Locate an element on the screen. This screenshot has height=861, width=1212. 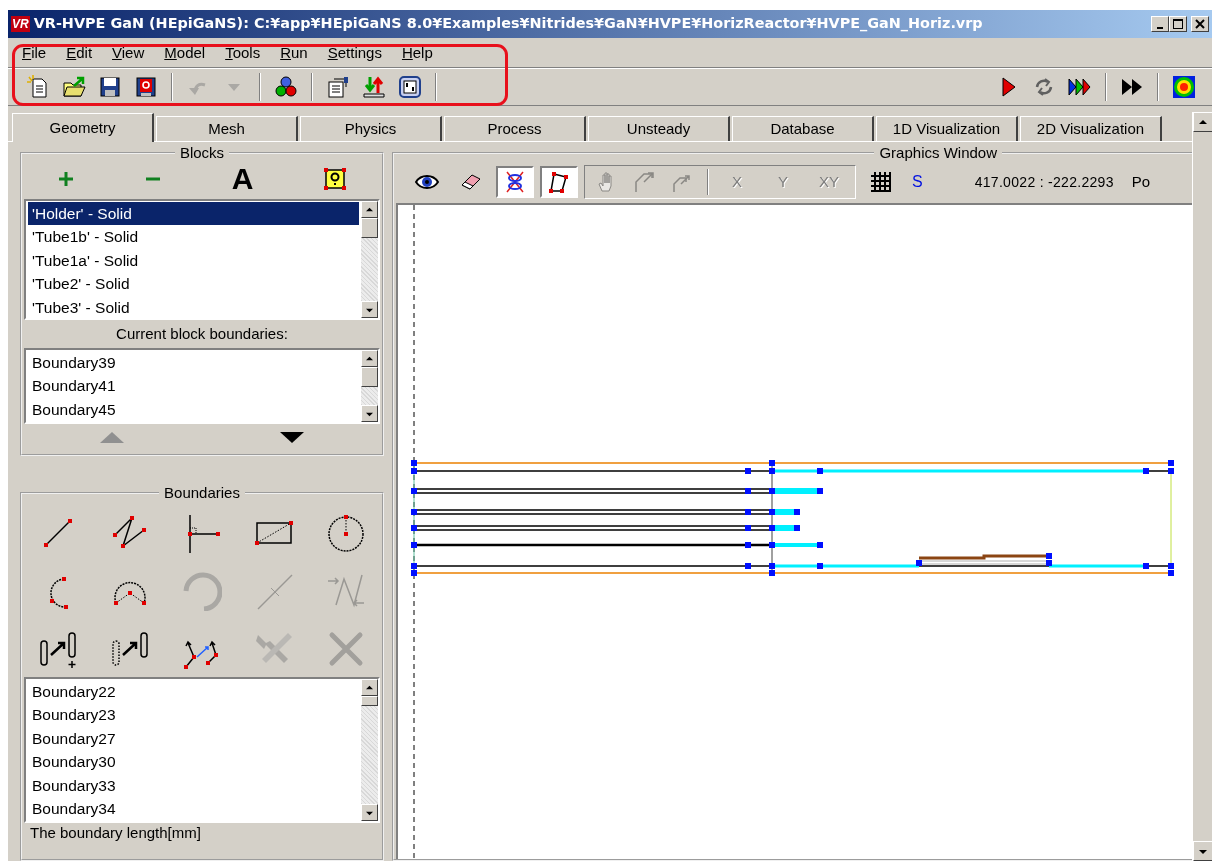
menu-item: Edit is located at coordinates (79, 53).